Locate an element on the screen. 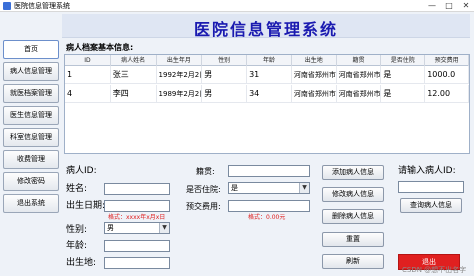 The width and height of the screenshot is (474, 276). table-title: 病人档案基本信息: is located at coordinates (100, 47).